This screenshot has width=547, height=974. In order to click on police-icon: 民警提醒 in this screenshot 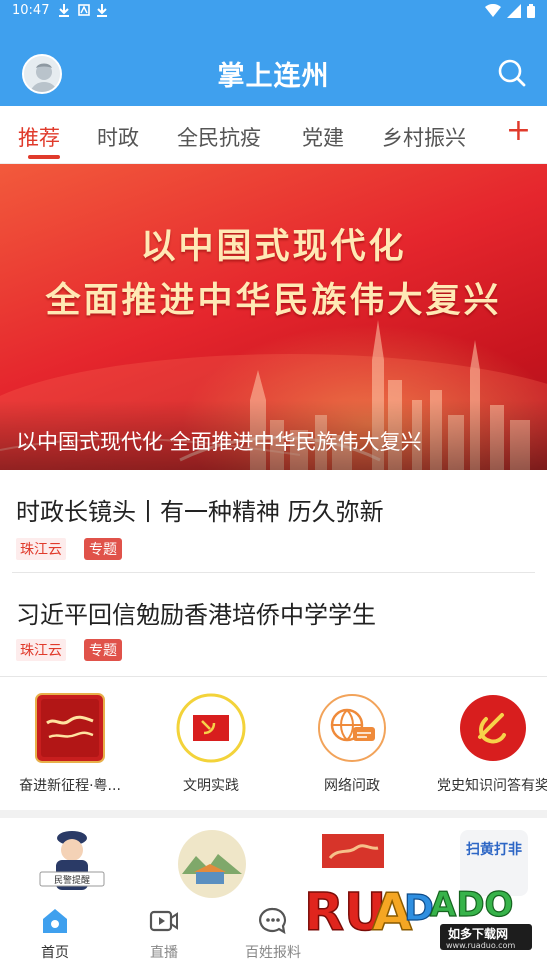, I will do `click(72, 863)`.